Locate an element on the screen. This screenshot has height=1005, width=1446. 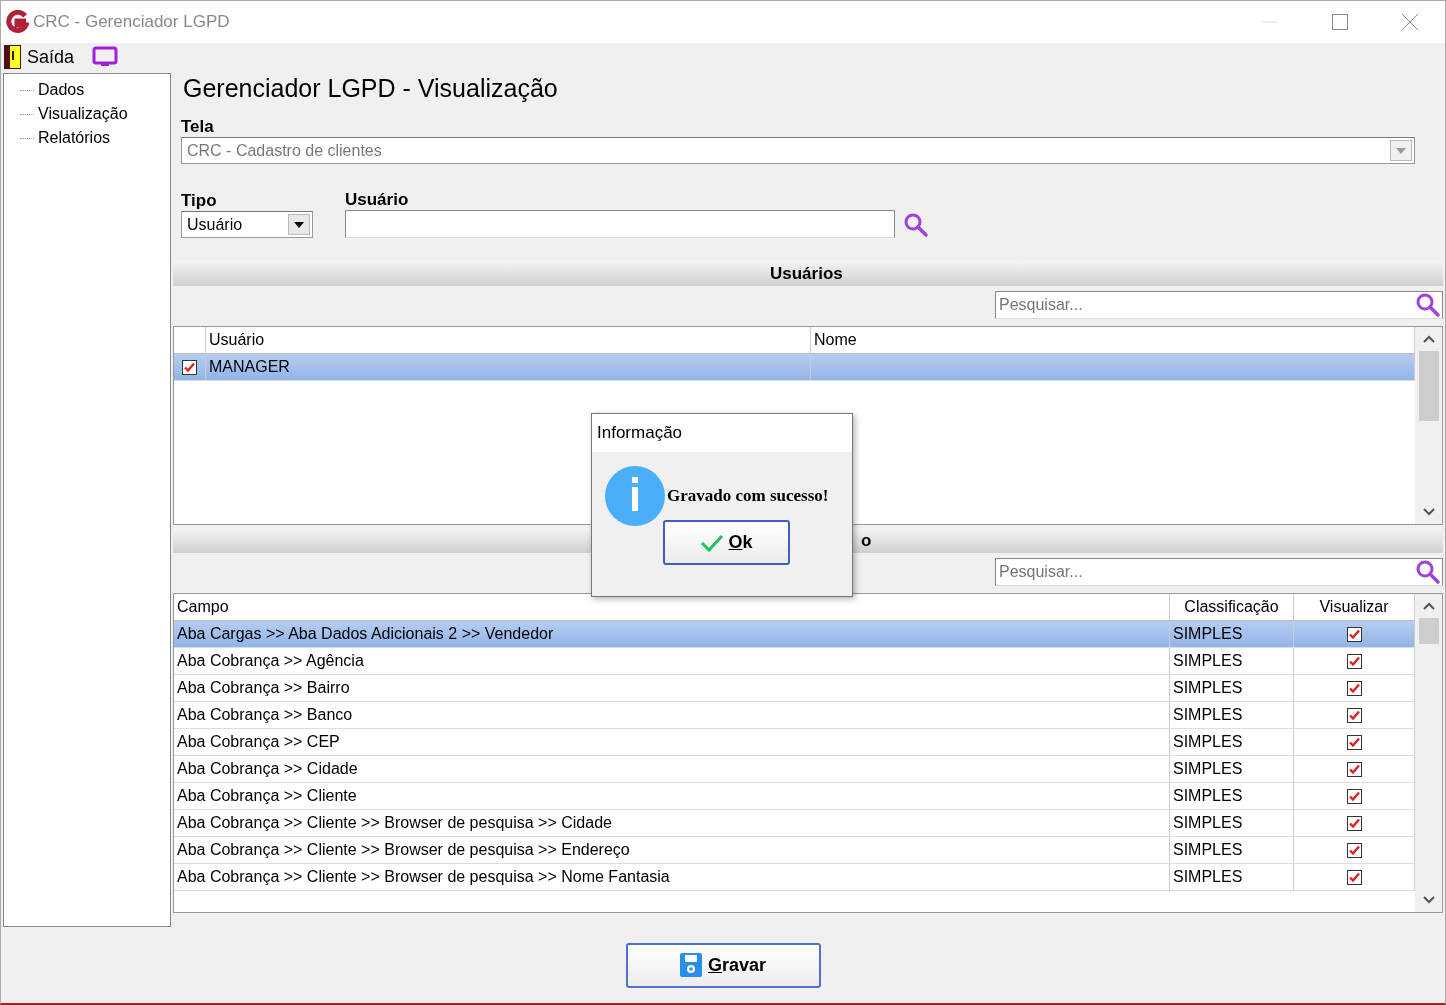
column-header: Classificação is located at coordinates (1232, 607).